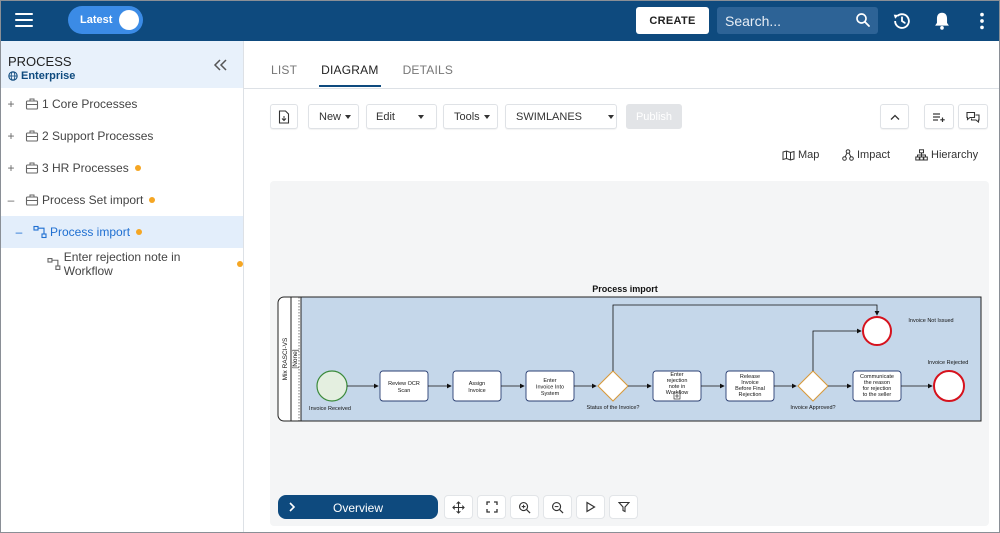 This screenshot has width=1000, height=533. Describe the element at coordinates (613, 408) in the screenshot. I see `gateway-label: Status of the Invoice?` at that location.